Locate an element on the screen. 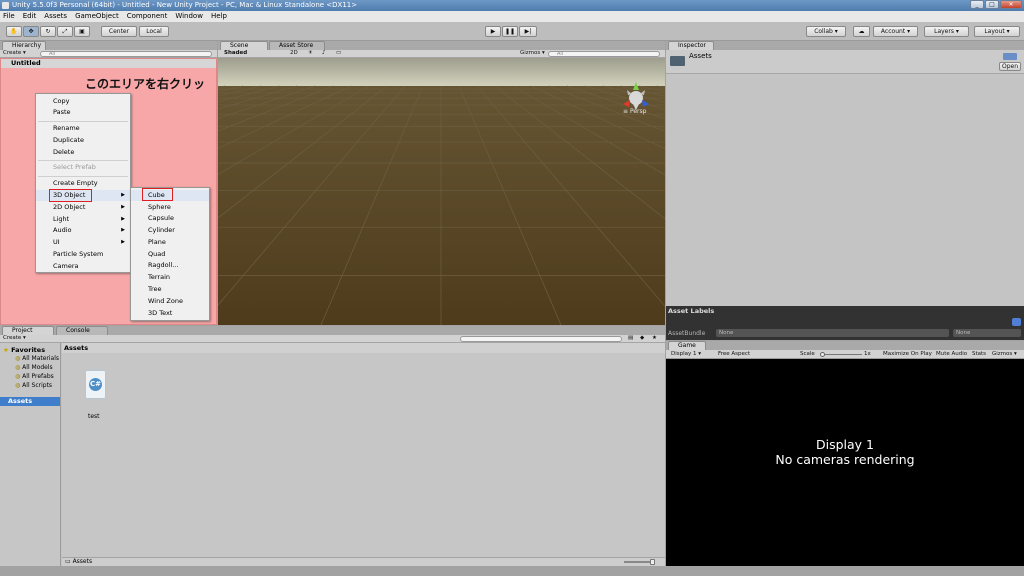 This screenshot has height=576, width=1024. scene-search-input: All is located at coordinates (604, 54).